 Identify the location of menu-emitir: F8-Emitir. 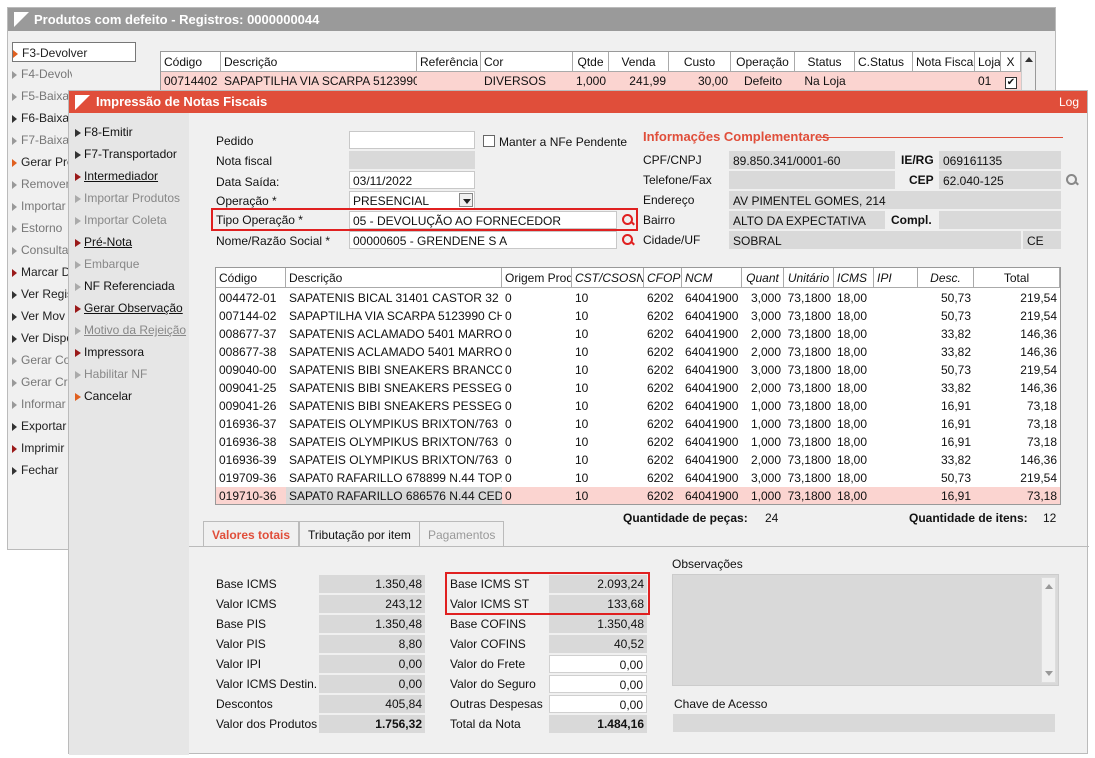
(104, 132).